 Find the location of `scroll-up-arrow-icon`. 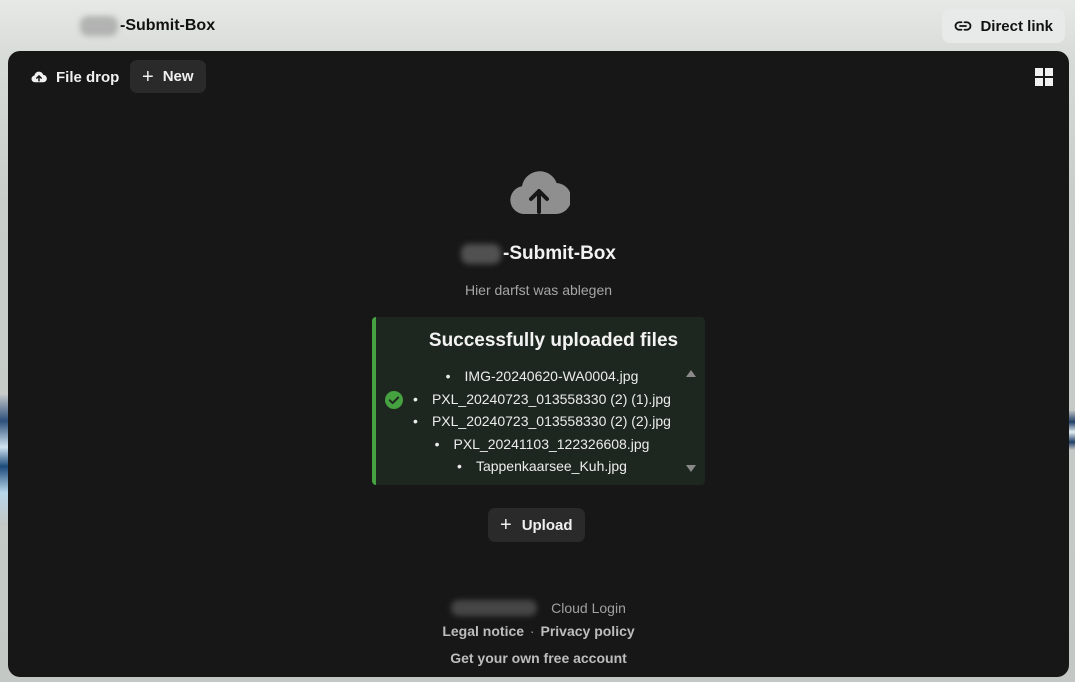

scroll-up-arrow-icon is located at coordinates (691, 373).